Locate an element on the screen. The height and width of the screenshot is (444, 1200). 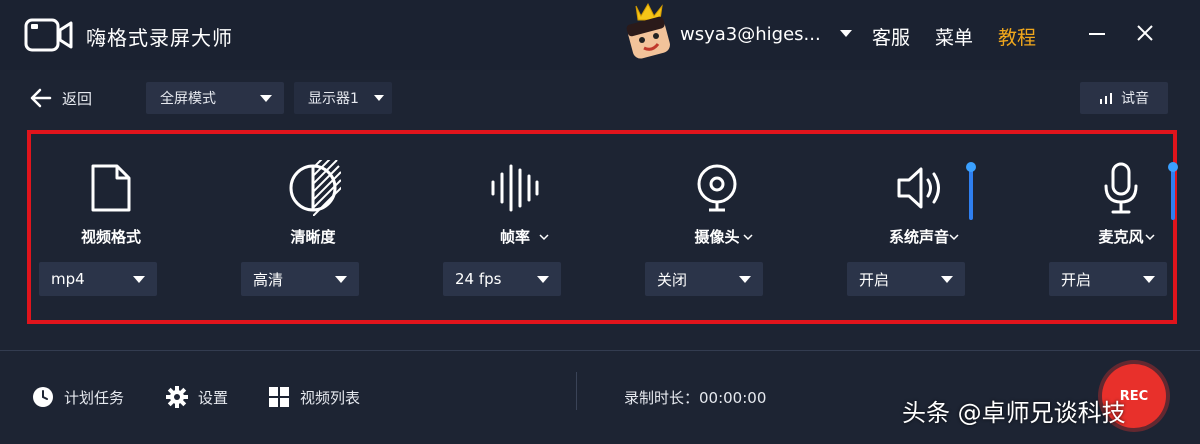
video-format-value: mp4 is located at coordinates (68, 279).